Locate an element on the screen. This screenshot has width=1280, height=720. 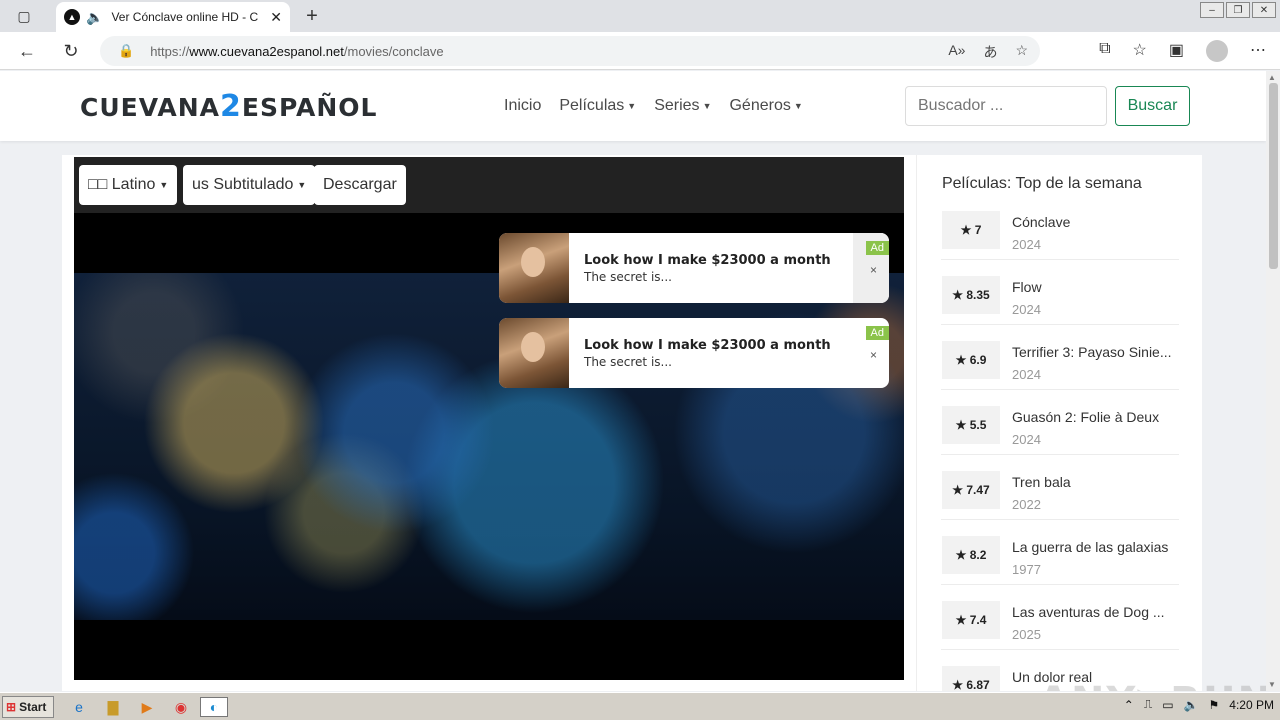
collections-icon: ▣ is located at coordinates (1176, 51).